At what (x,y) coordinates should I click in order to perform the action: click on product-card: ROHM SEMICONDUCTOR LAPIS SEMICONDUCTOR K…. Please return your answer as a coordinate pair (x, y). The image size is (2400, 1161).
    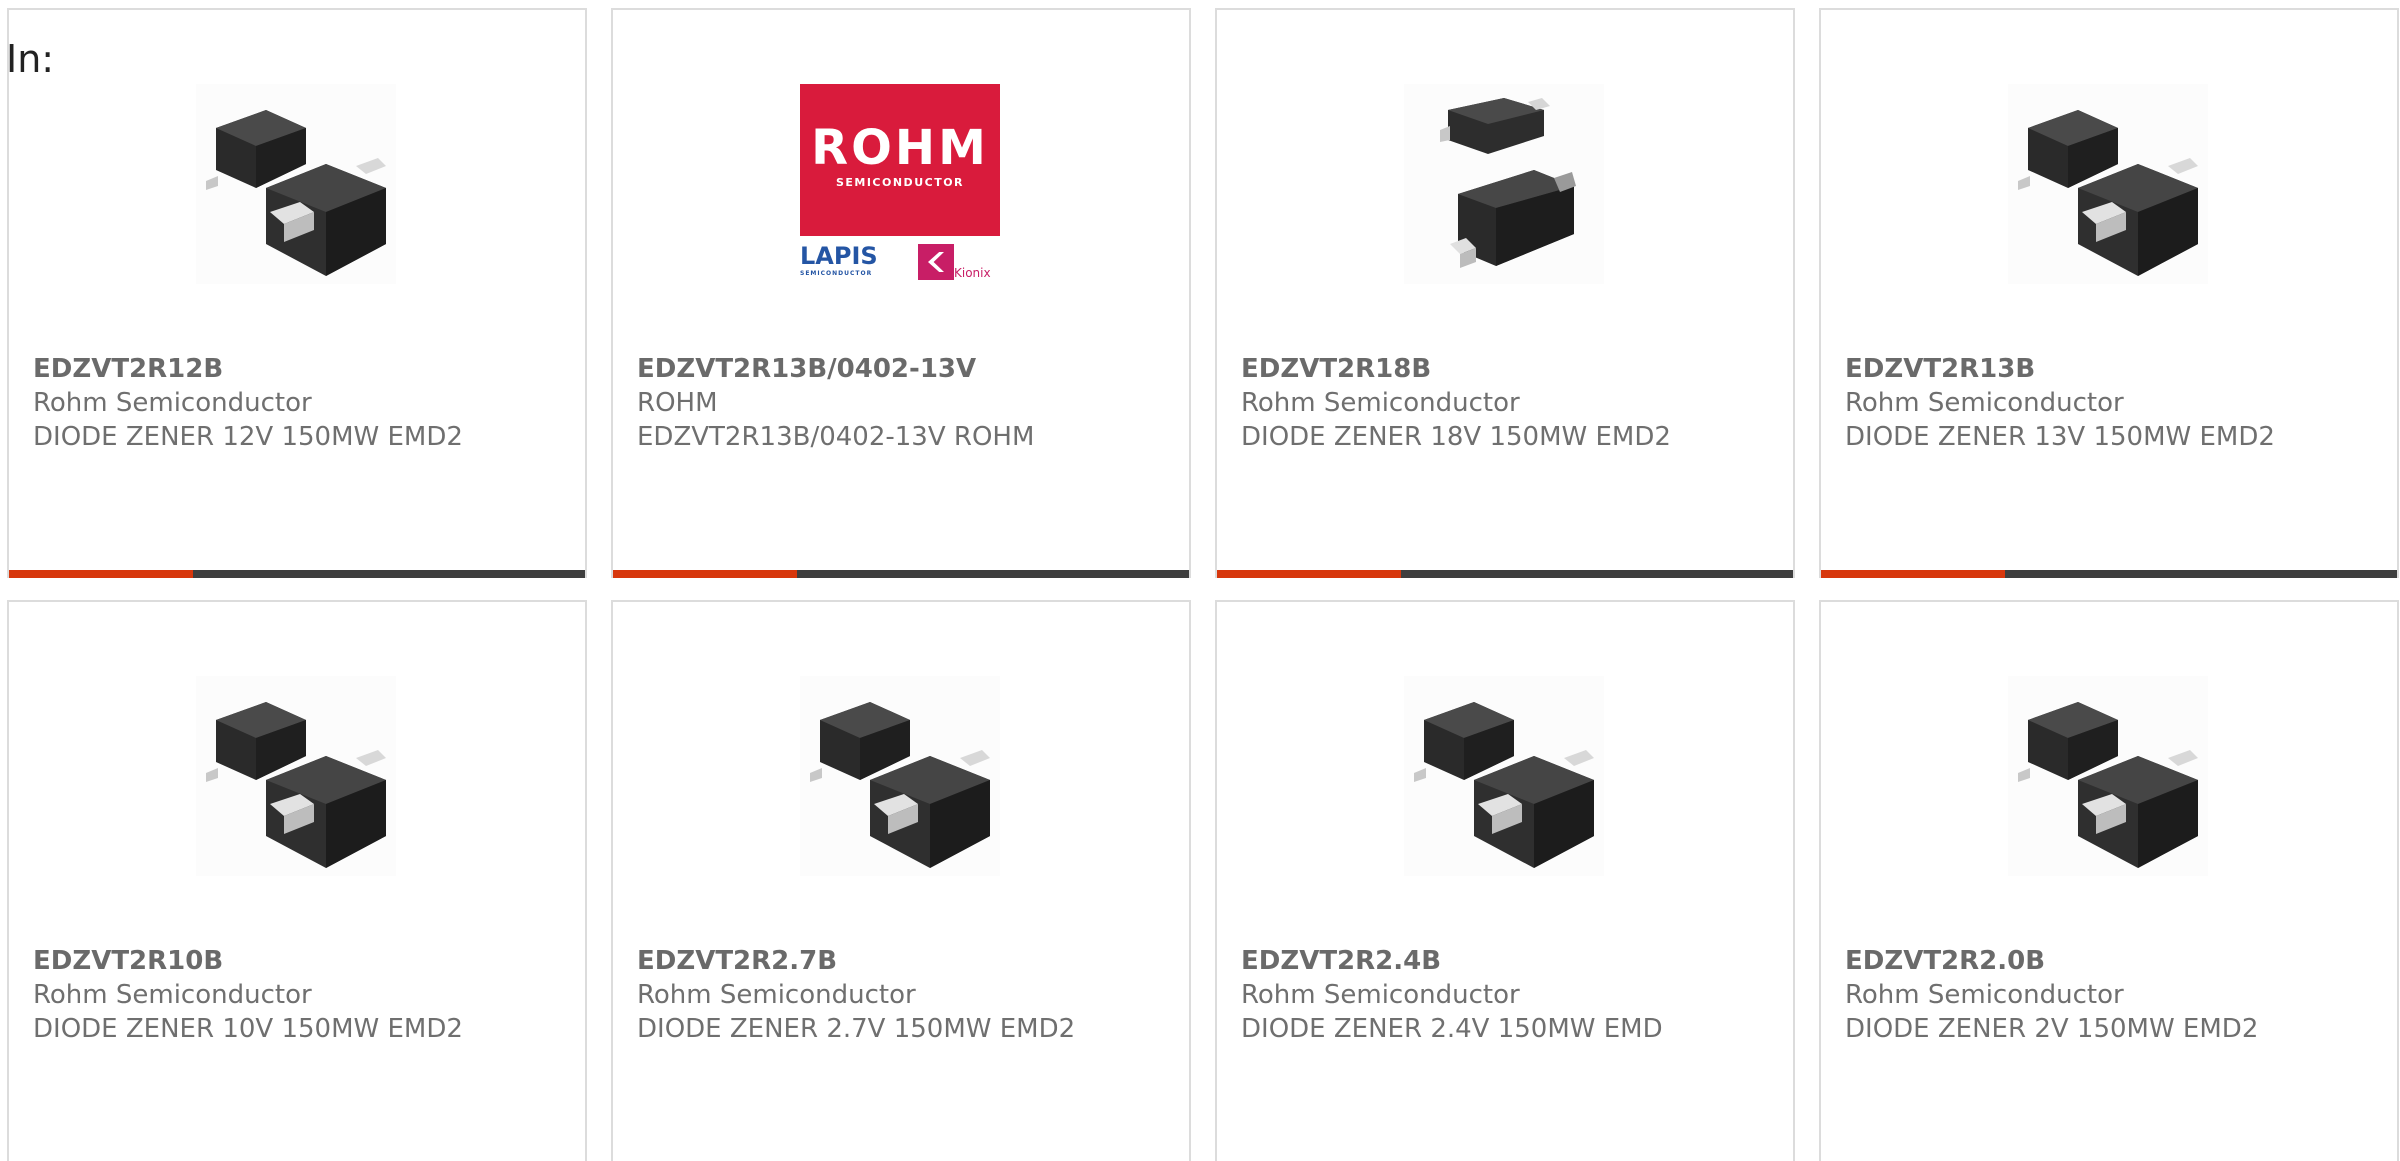
    Looking at the image, I should click on (901, 293).